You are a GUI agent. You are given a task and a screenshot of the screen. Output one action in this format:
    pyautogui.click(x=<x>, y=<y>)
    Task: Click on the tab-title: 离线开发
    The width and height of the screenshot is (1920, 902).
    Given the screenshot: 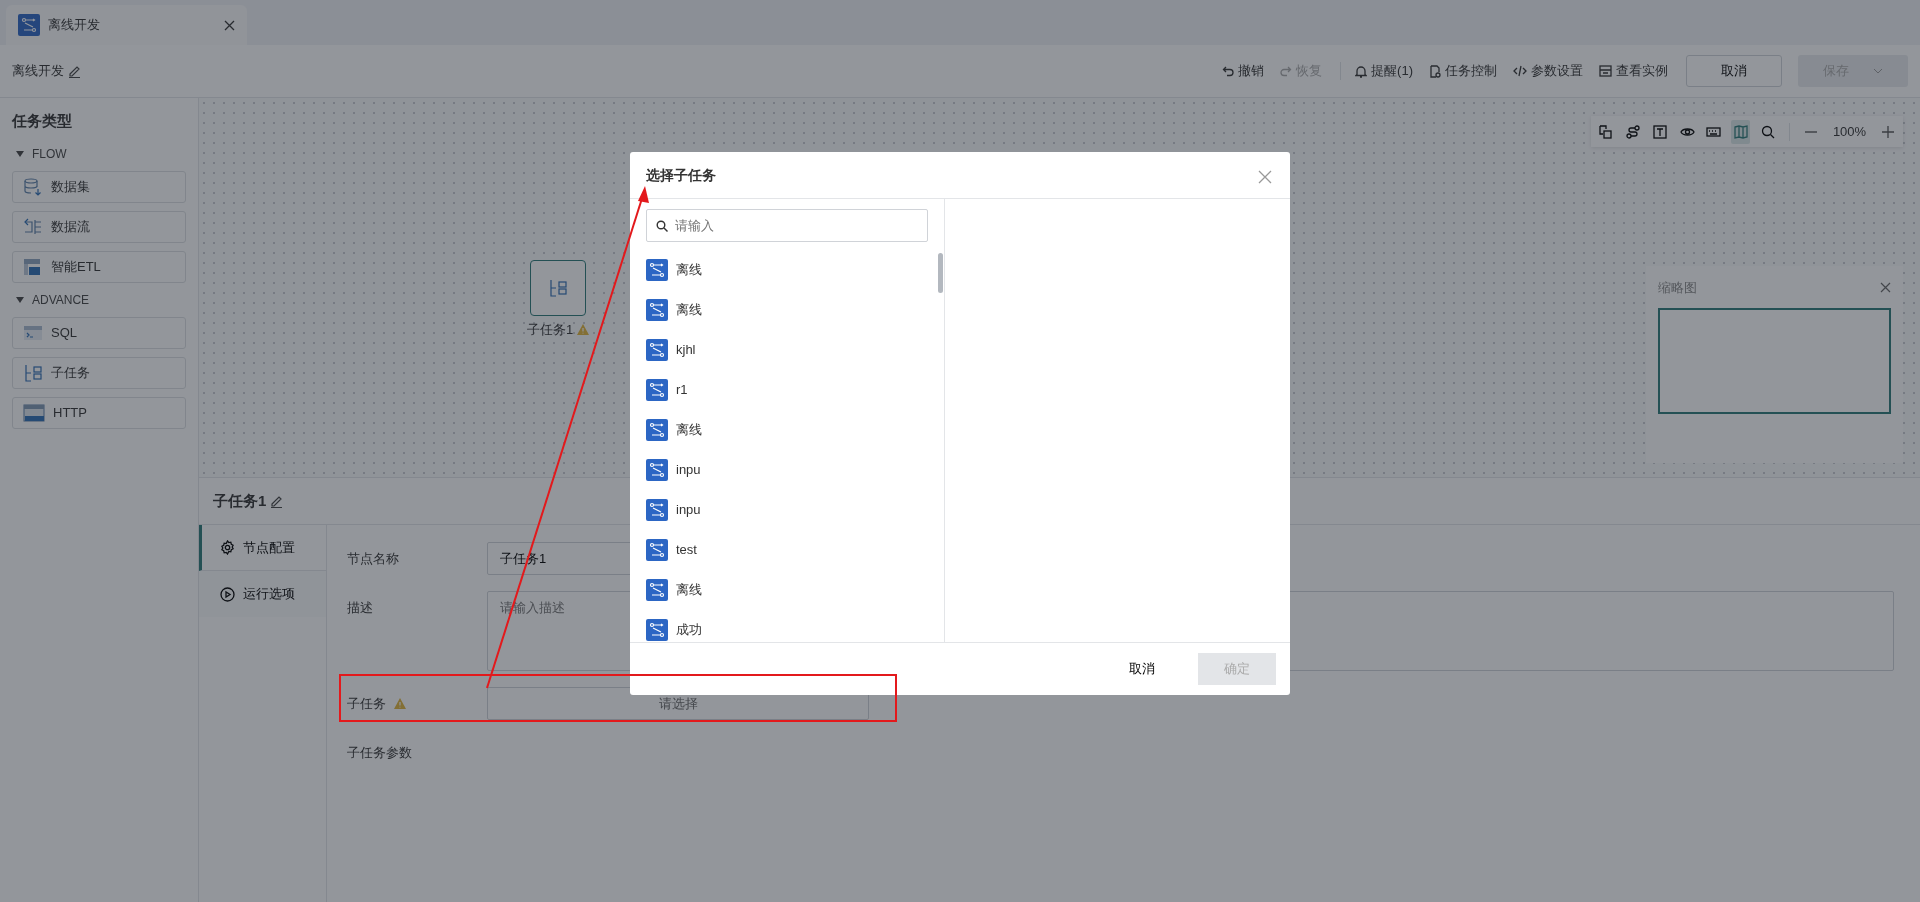 What is the action you would take?
    pyautogui.click(x=74, y=25)
    